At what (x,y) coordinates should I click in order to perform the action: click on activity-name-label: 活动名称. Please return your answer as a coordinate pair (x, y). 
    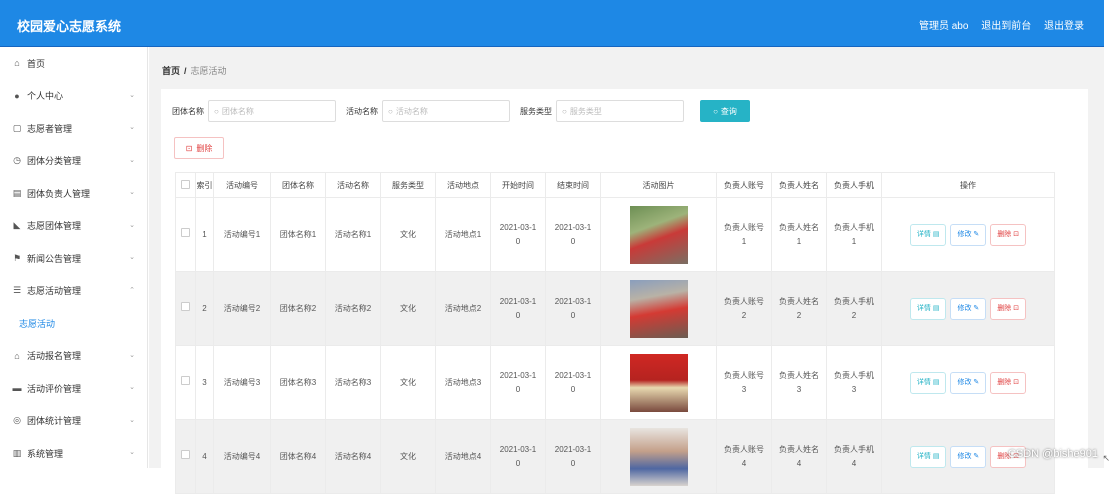
    Looking at the image, I should click on (362, 111).